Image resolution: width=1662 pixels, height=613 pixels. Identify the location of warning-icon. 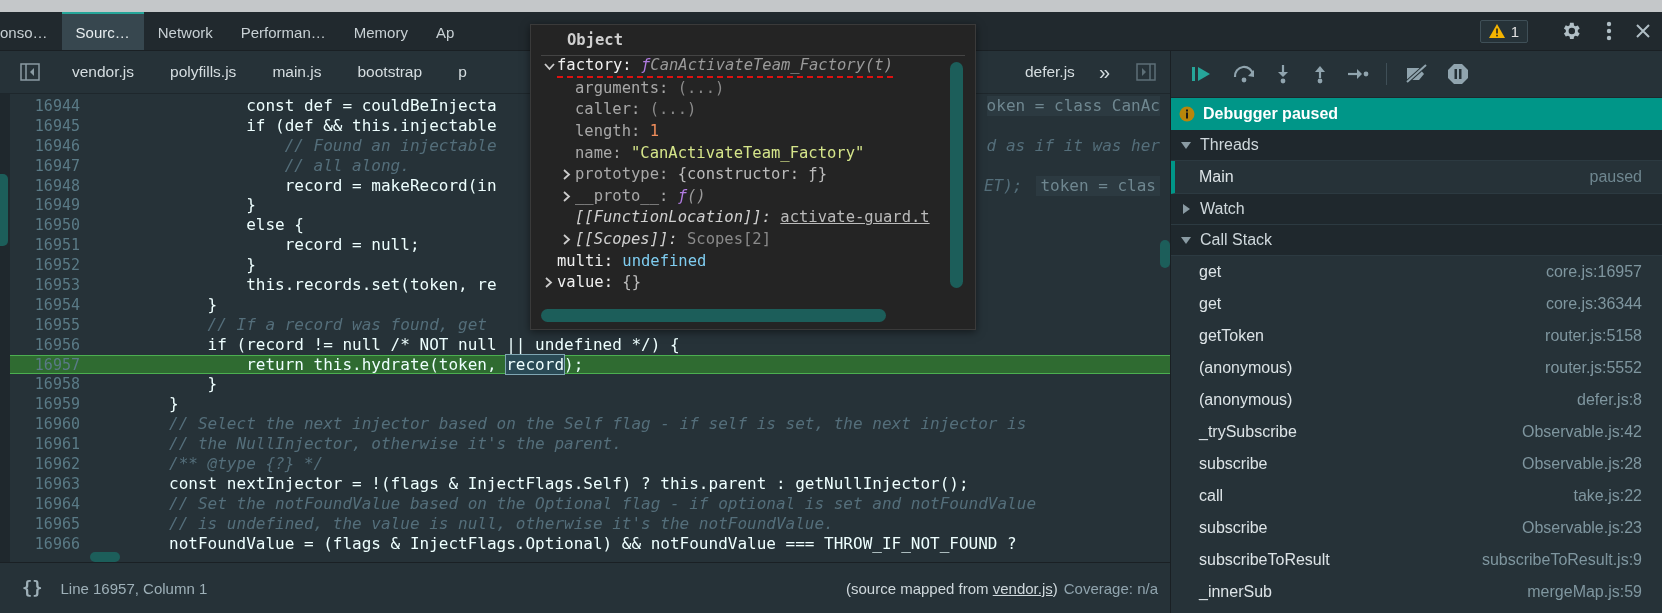
(1496, 31).